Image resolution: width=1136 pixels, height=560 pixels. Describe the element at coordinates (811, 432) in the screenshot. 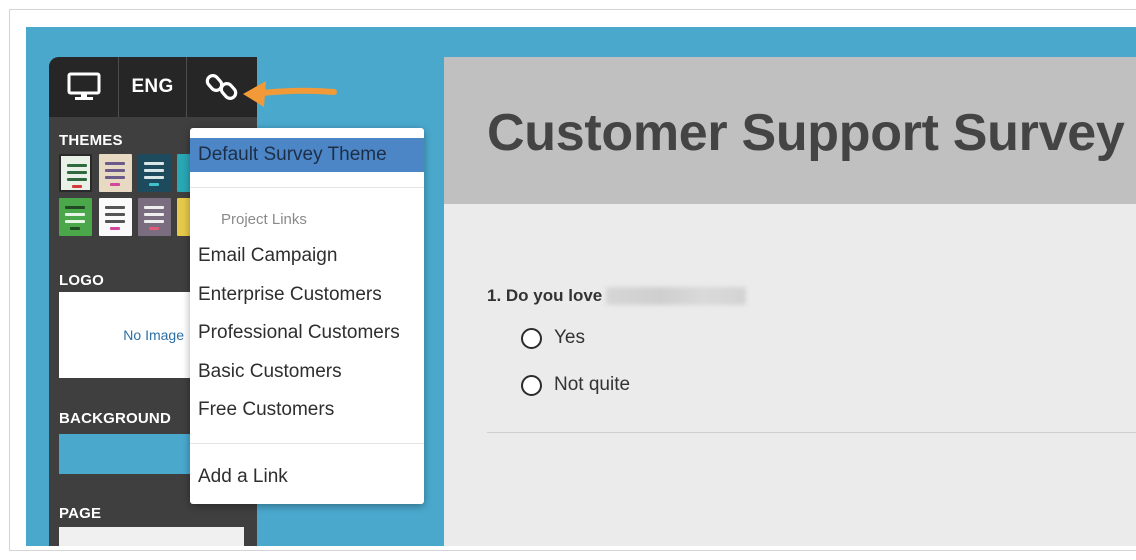

I see `question-divider` at that location.